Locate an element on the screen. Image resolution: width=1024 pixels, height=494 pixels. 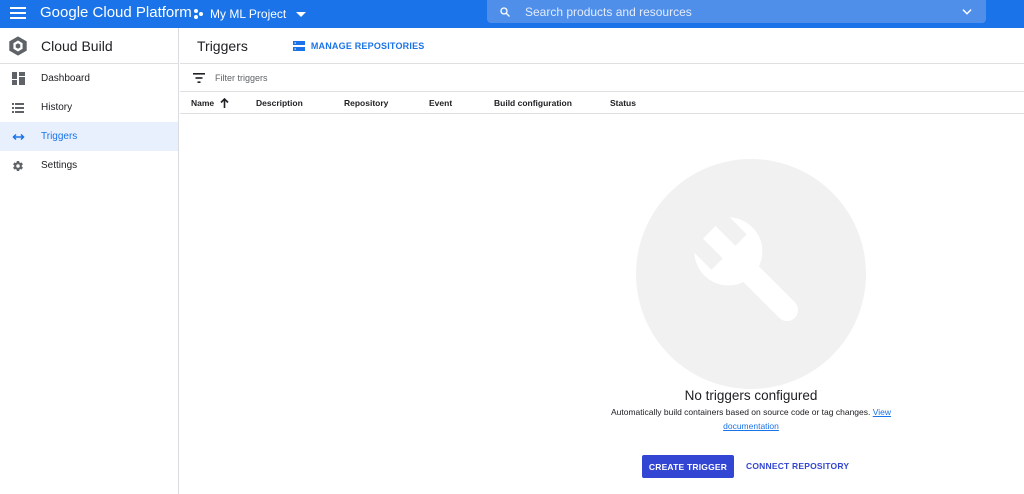
column-label: Name is located at coordinates (203, 103).